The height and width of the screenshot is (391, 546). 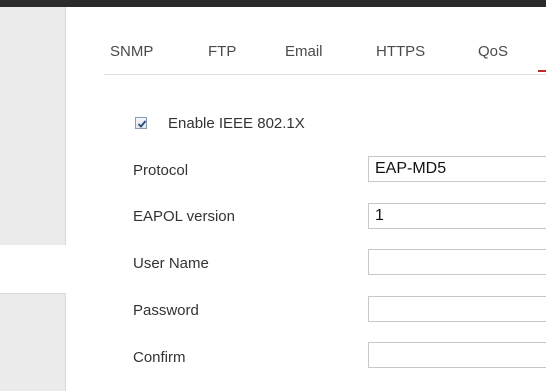 What do you see at coordinates (222, 51) in the screenshot?
I see `tab-ftp: FTP` at bounding box center [222, 51].